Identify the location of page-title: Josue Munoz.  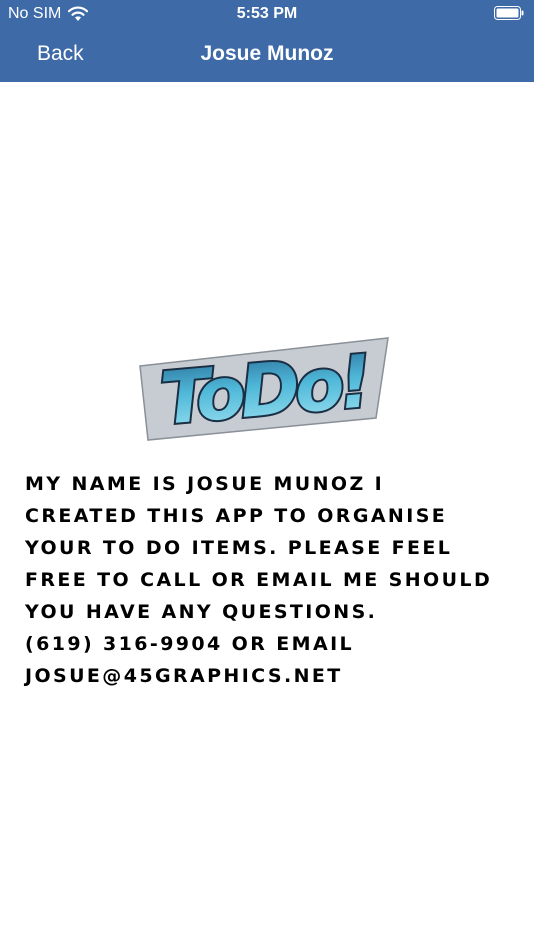
(267, 53).